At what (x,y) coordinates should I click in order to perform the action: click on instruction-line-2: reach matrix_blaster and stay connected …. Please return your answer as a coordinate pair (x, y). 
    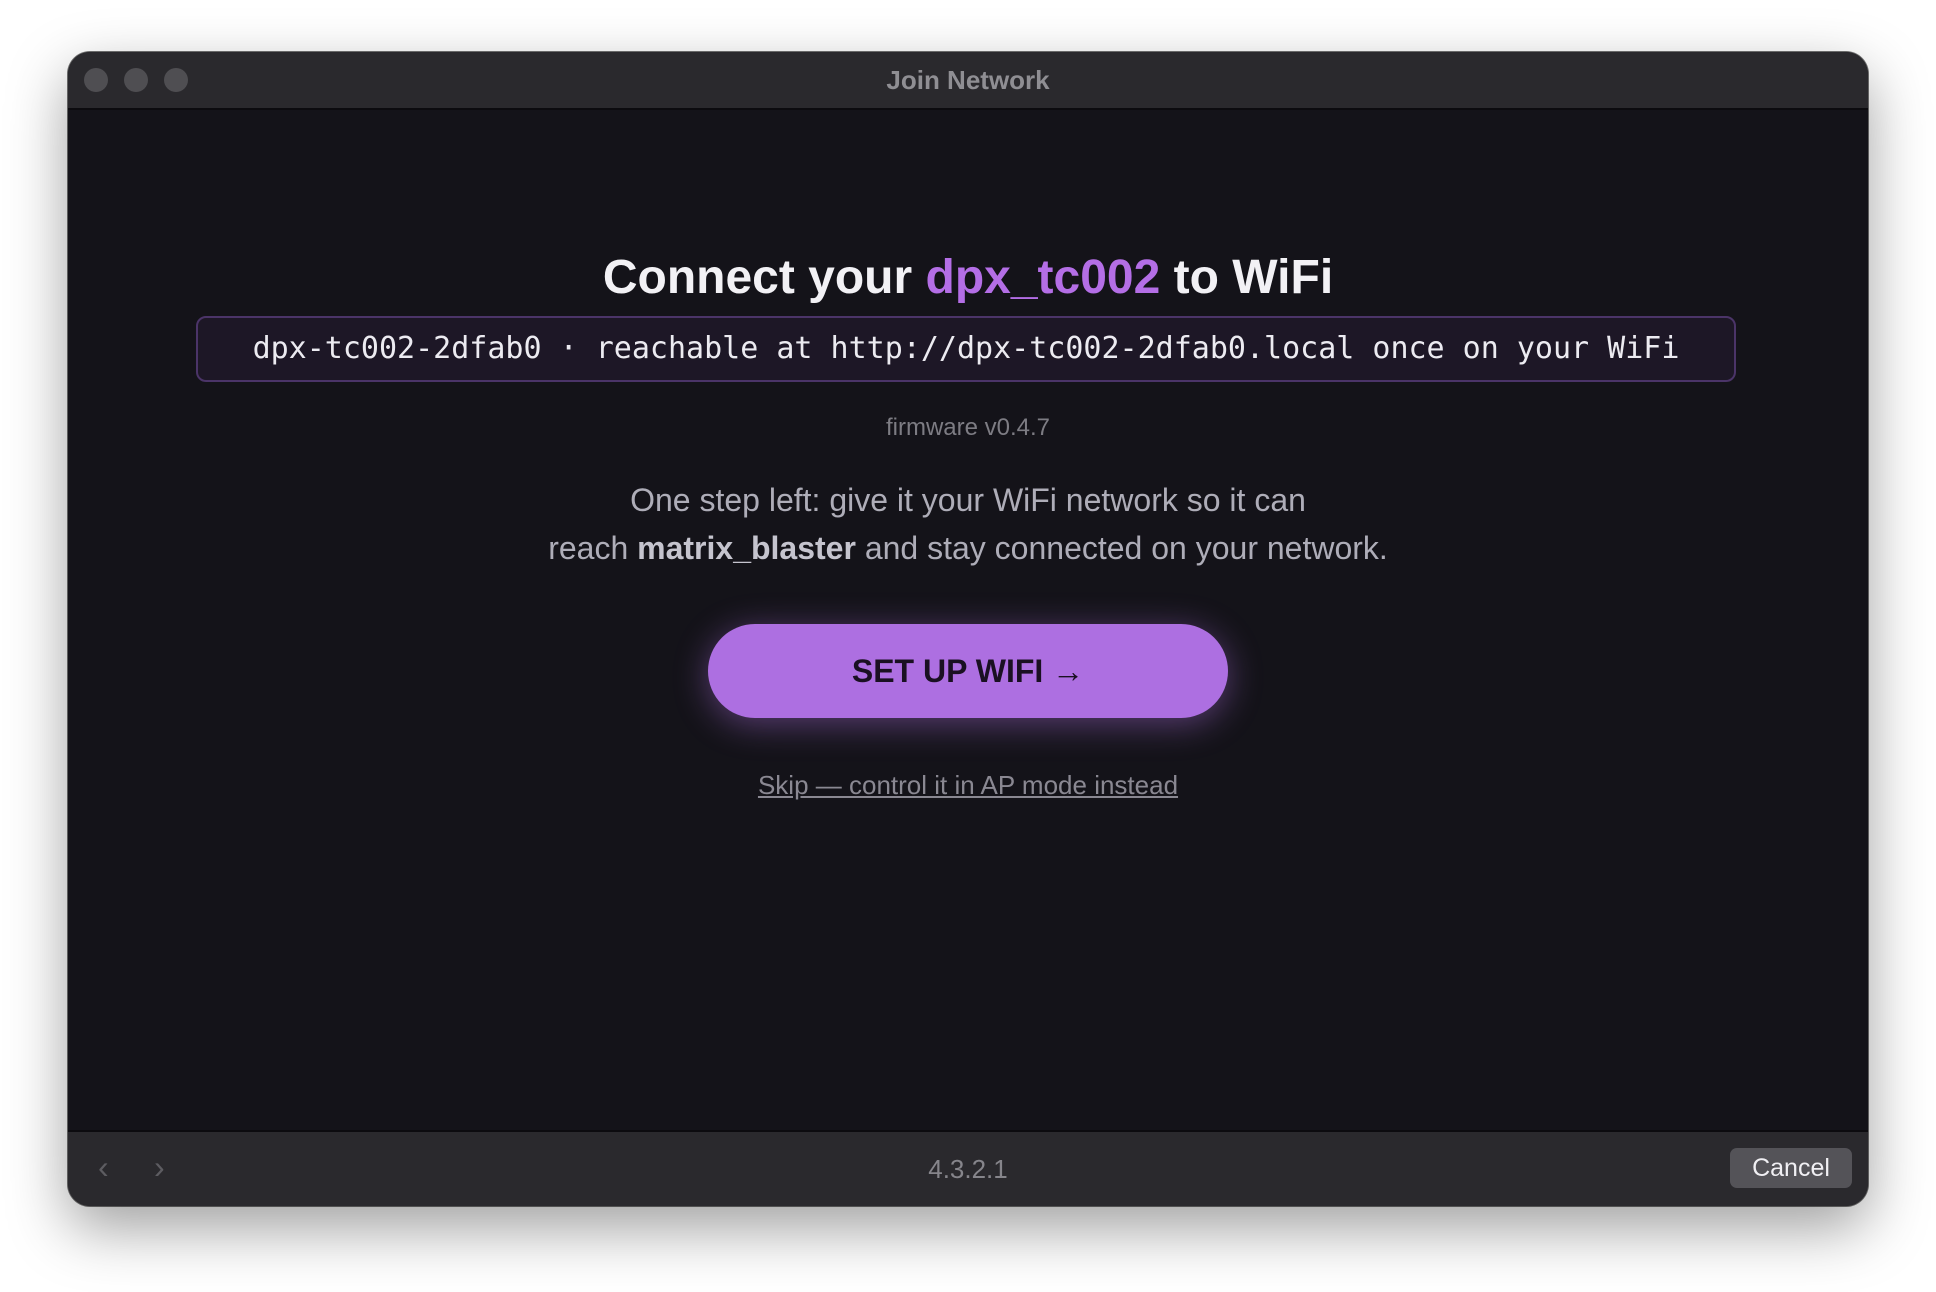
    Looking at the image, I should click on (968, 548).